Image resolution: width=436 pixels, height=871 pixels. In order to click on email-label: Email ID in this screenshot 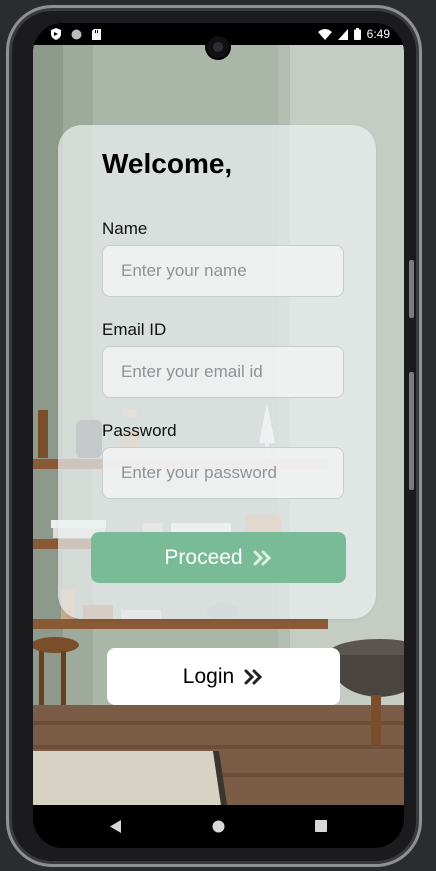, I will do `click(134, 329)`.